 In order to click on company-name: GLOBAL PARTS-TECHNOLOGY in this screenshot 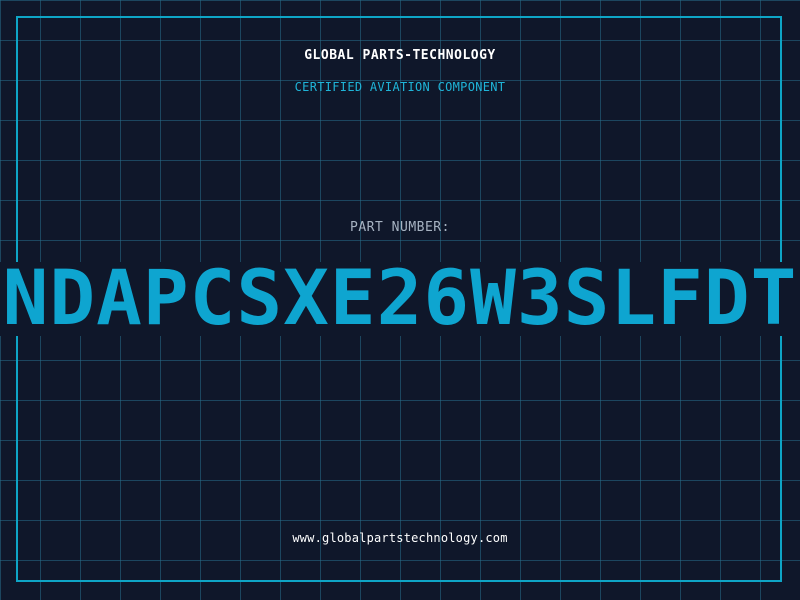, I will do `click(400, 55)`.